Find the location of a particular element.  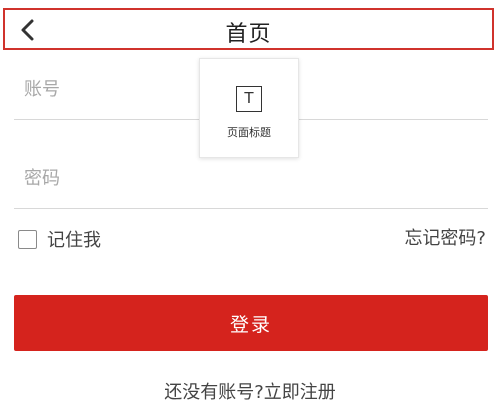

register-link: 立即注册 is located at coordinates (300, 392).